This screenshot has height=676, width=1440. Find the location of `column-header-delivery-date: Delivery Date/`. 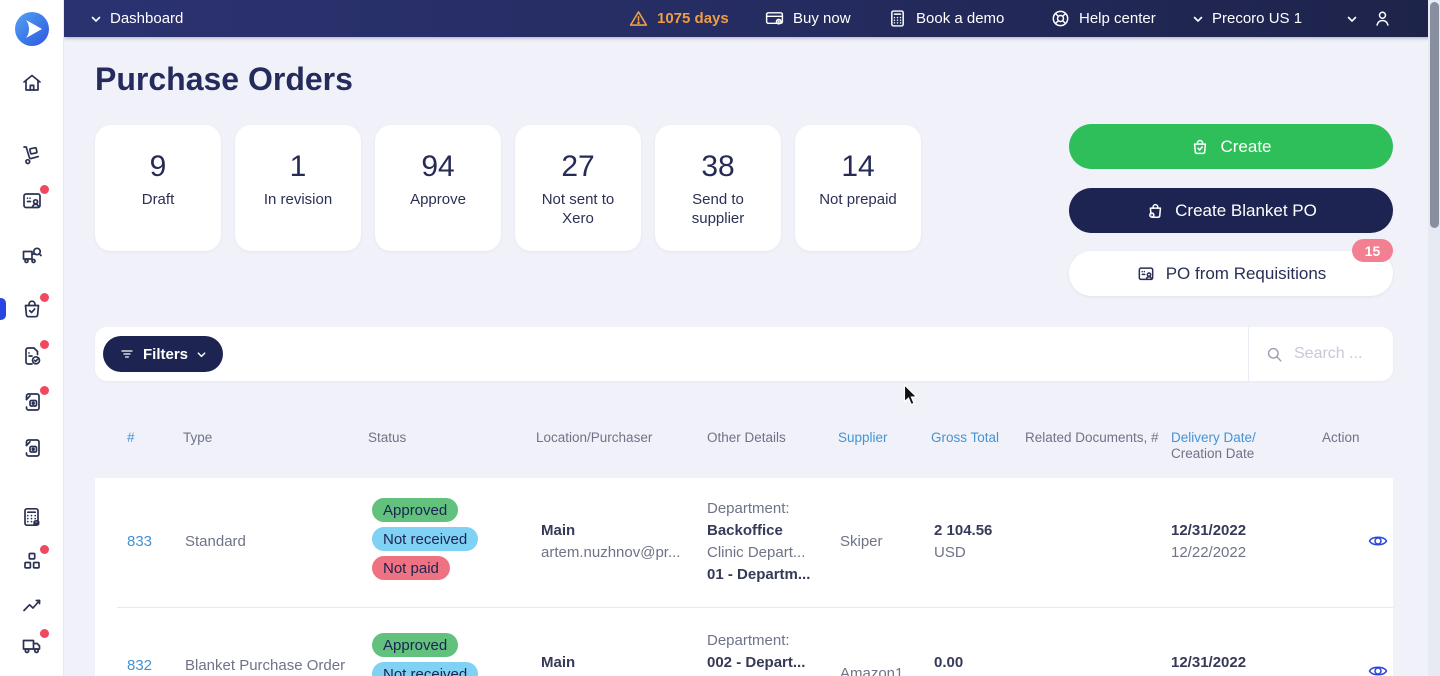

column-header-delivery-date: Delivery Date/ is located at coordinates (1213, 437).